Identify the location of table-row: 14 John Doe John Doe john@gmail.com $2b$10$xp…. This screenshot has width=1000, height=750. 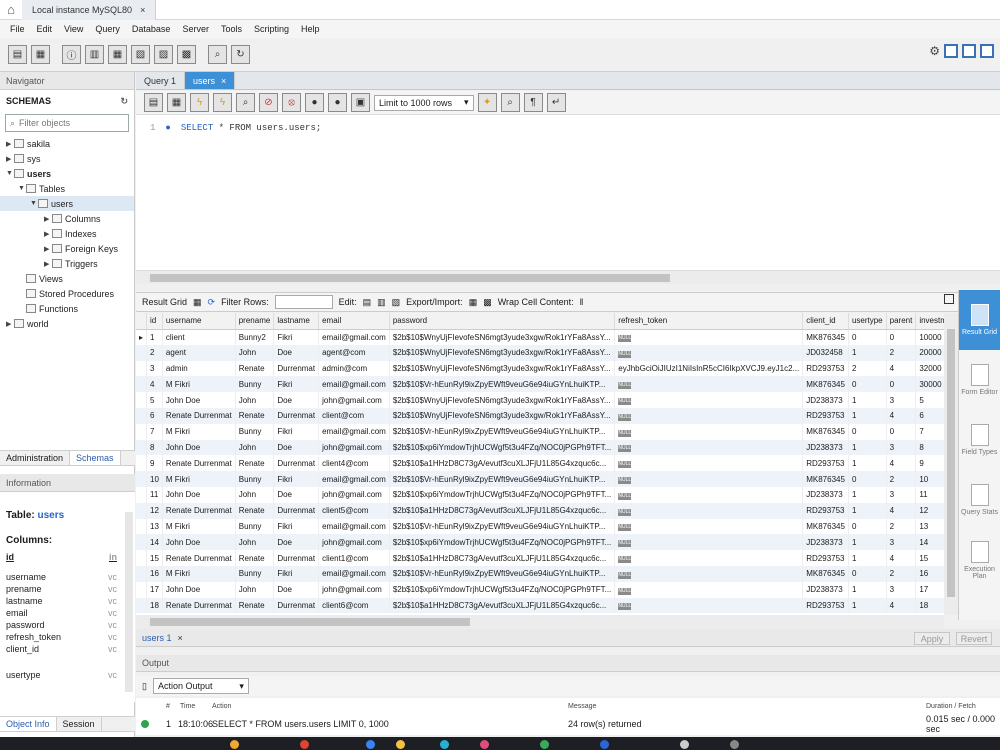
(547, 542).